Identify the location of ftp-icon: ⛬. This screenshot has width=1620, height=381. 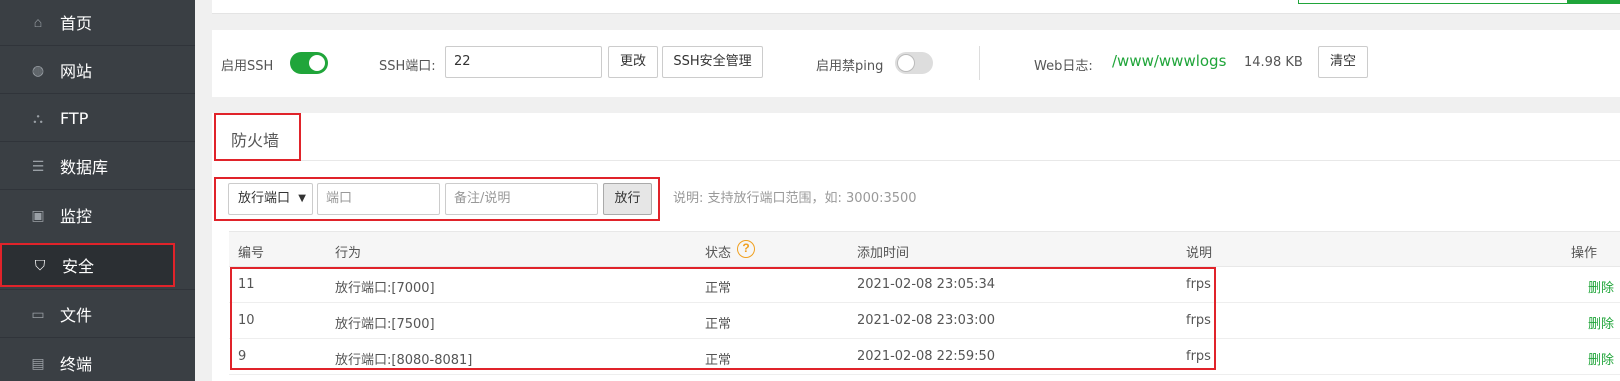
(38, 118).